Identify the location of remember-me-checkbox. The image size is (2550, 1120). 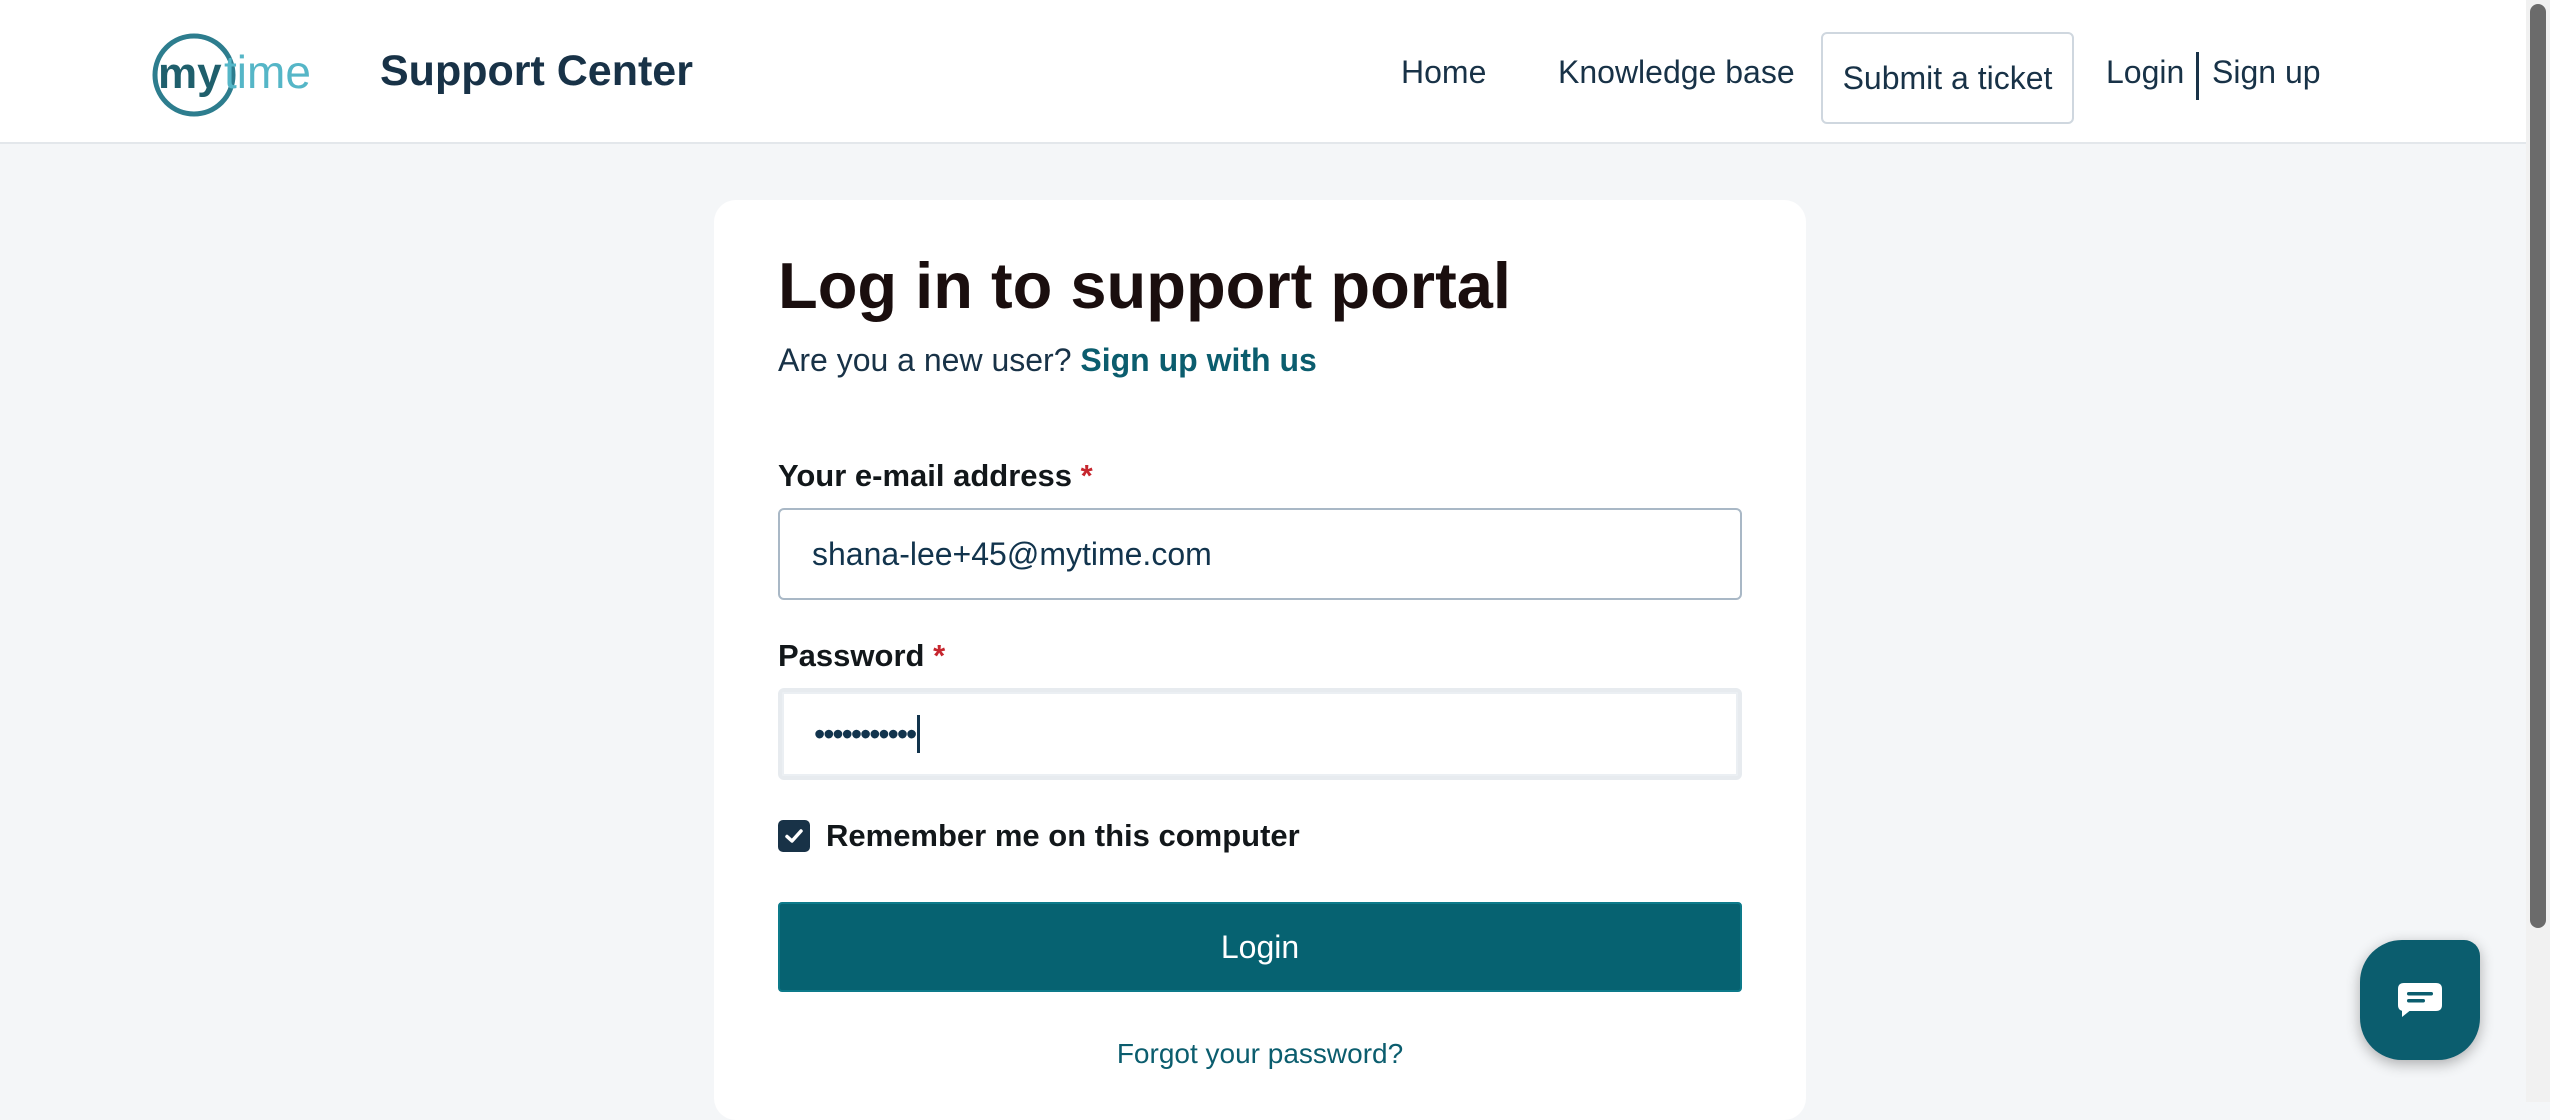
(794, 836).